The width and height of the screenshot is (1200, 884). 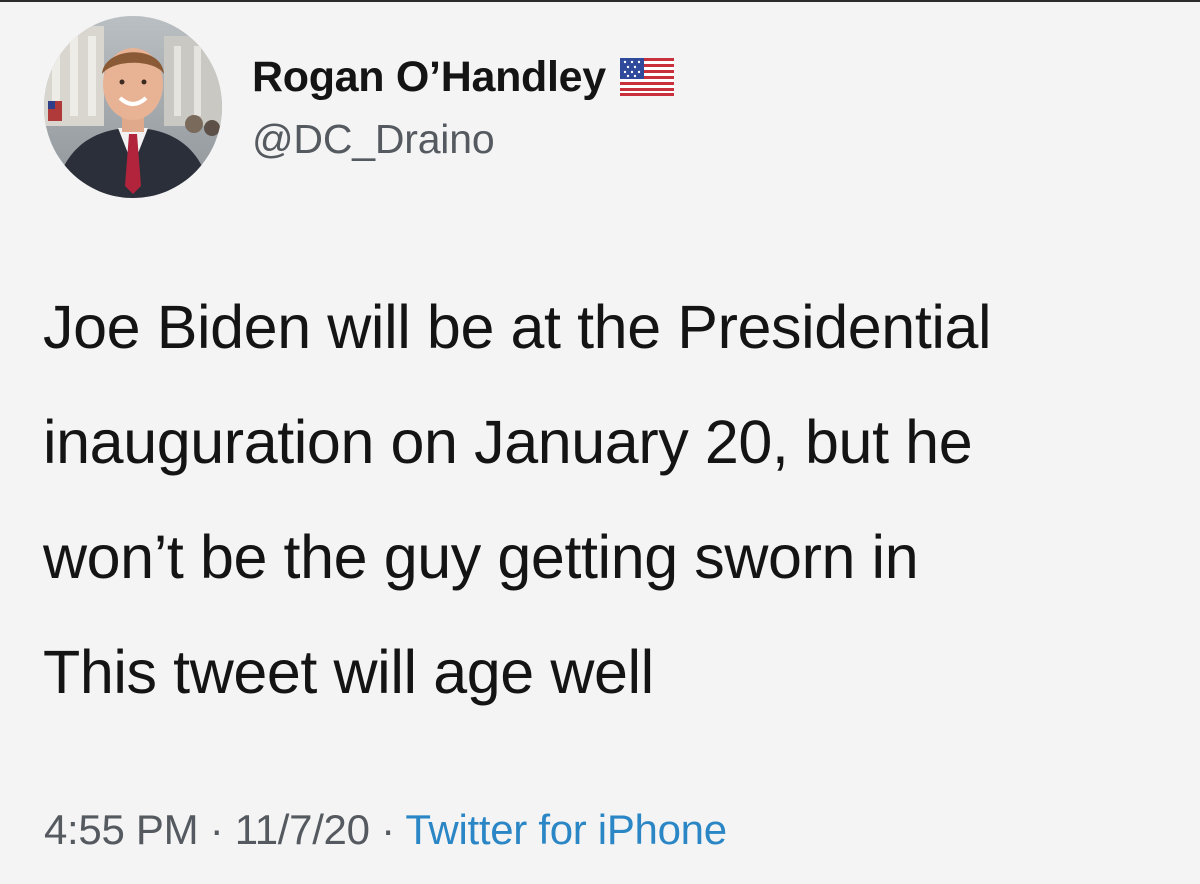 I want to click on tweet-meta: 4:55 PM · 11/7/20 · Twitter for iPhone, so click(x=385, y=830).